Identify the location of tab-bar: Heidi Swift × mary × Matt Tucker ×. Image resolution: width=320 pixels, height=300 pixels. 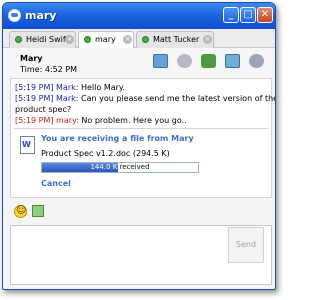
(139, 39).